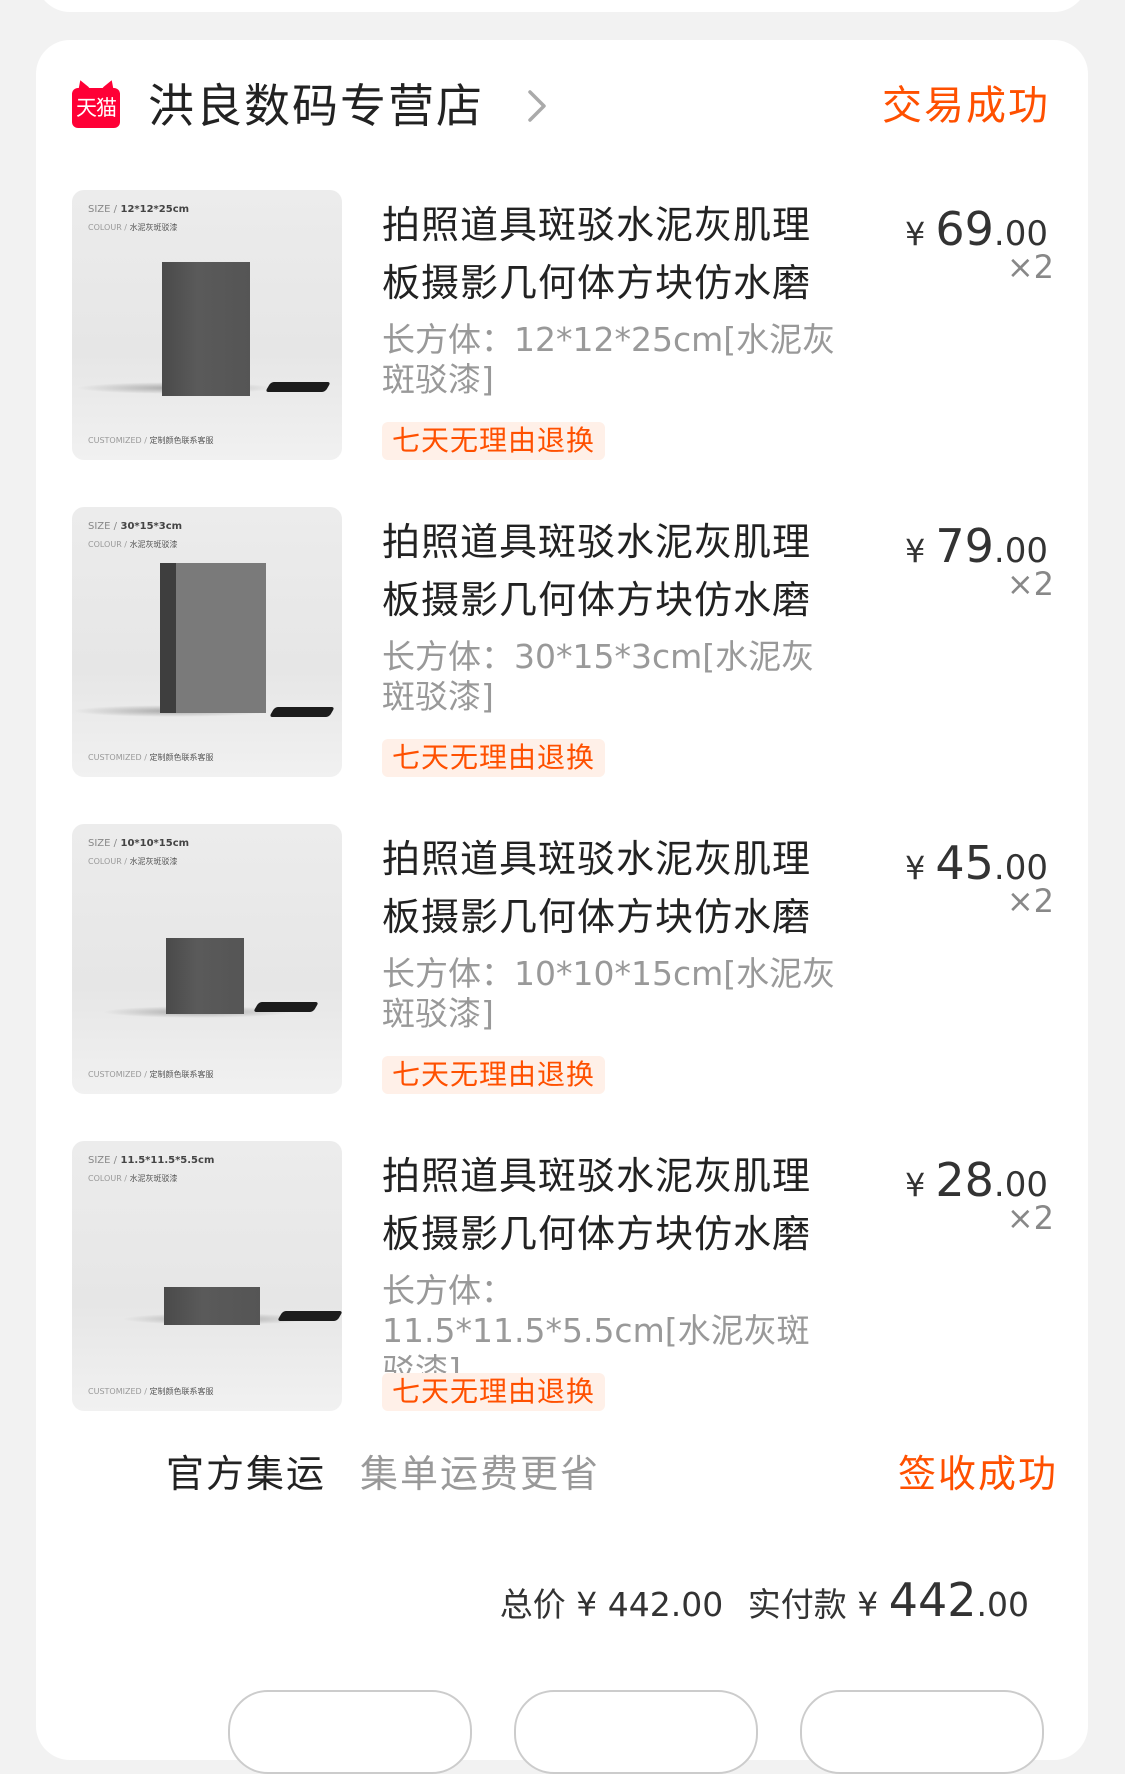  I want to click on paid-currency: ¥, so click(868, 1604).